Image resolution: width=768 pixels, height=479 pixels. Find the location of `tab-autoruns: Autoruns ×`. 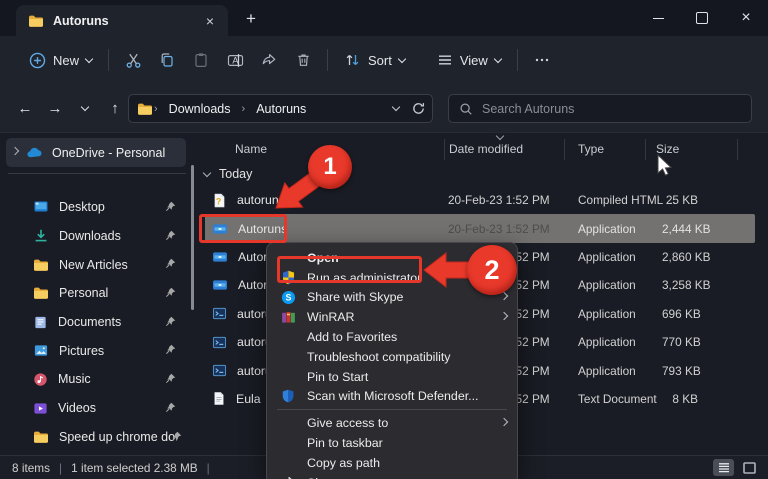

tab-autoruns: Autoruns × is located at coordinates (122, 20).